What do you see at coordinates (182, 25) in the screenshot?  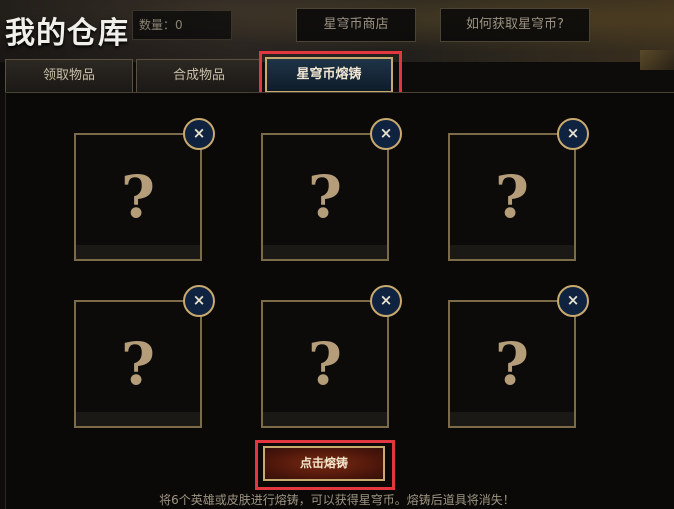 I see `currency-count: 数量：0` at bounding box center [182, 25].